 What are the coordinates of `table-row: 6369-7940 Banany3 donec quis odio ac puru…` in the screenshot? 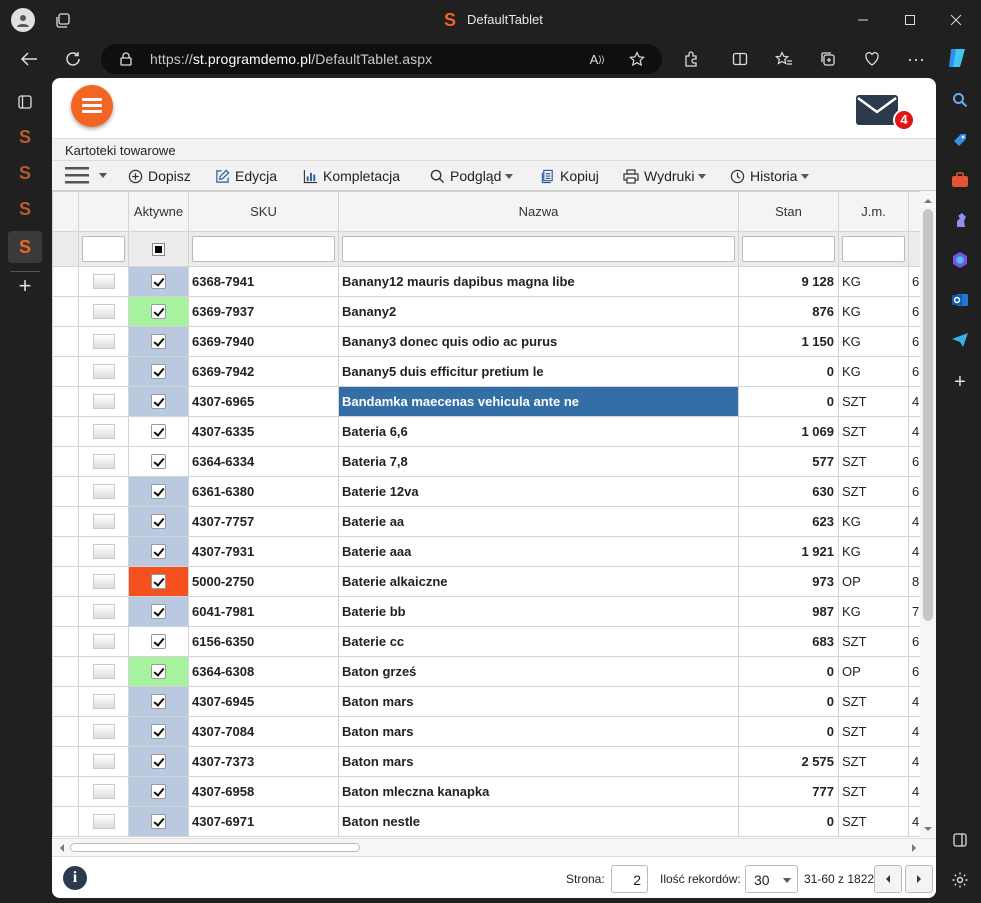 It's located at (486, 341).